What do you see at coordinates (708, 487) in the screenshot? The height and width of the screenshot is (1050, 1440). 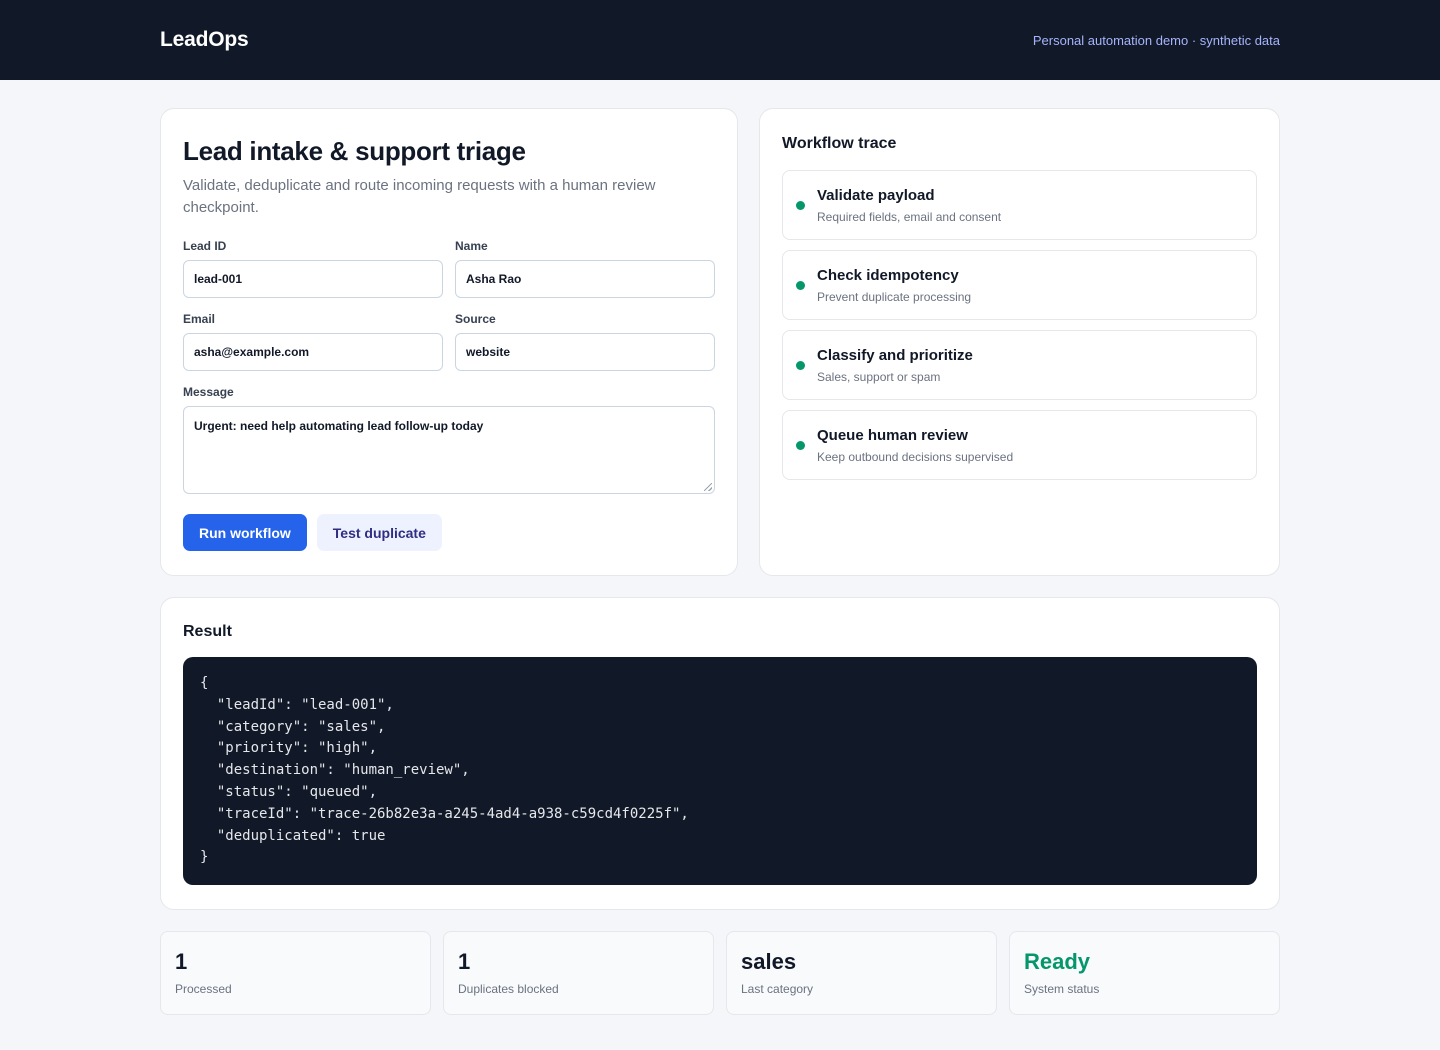 I see `resize-handle-icon` at bounding box center [708, 487].